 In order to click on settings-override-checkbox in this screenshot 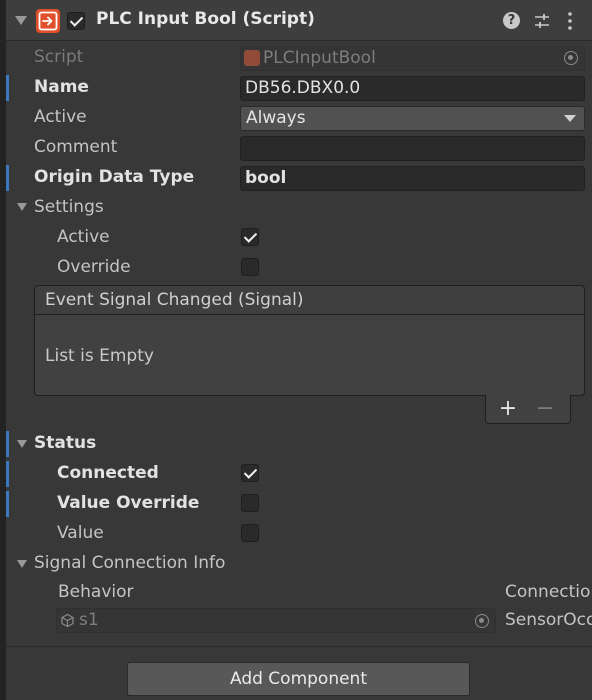, I will do `click(250, 267)`.